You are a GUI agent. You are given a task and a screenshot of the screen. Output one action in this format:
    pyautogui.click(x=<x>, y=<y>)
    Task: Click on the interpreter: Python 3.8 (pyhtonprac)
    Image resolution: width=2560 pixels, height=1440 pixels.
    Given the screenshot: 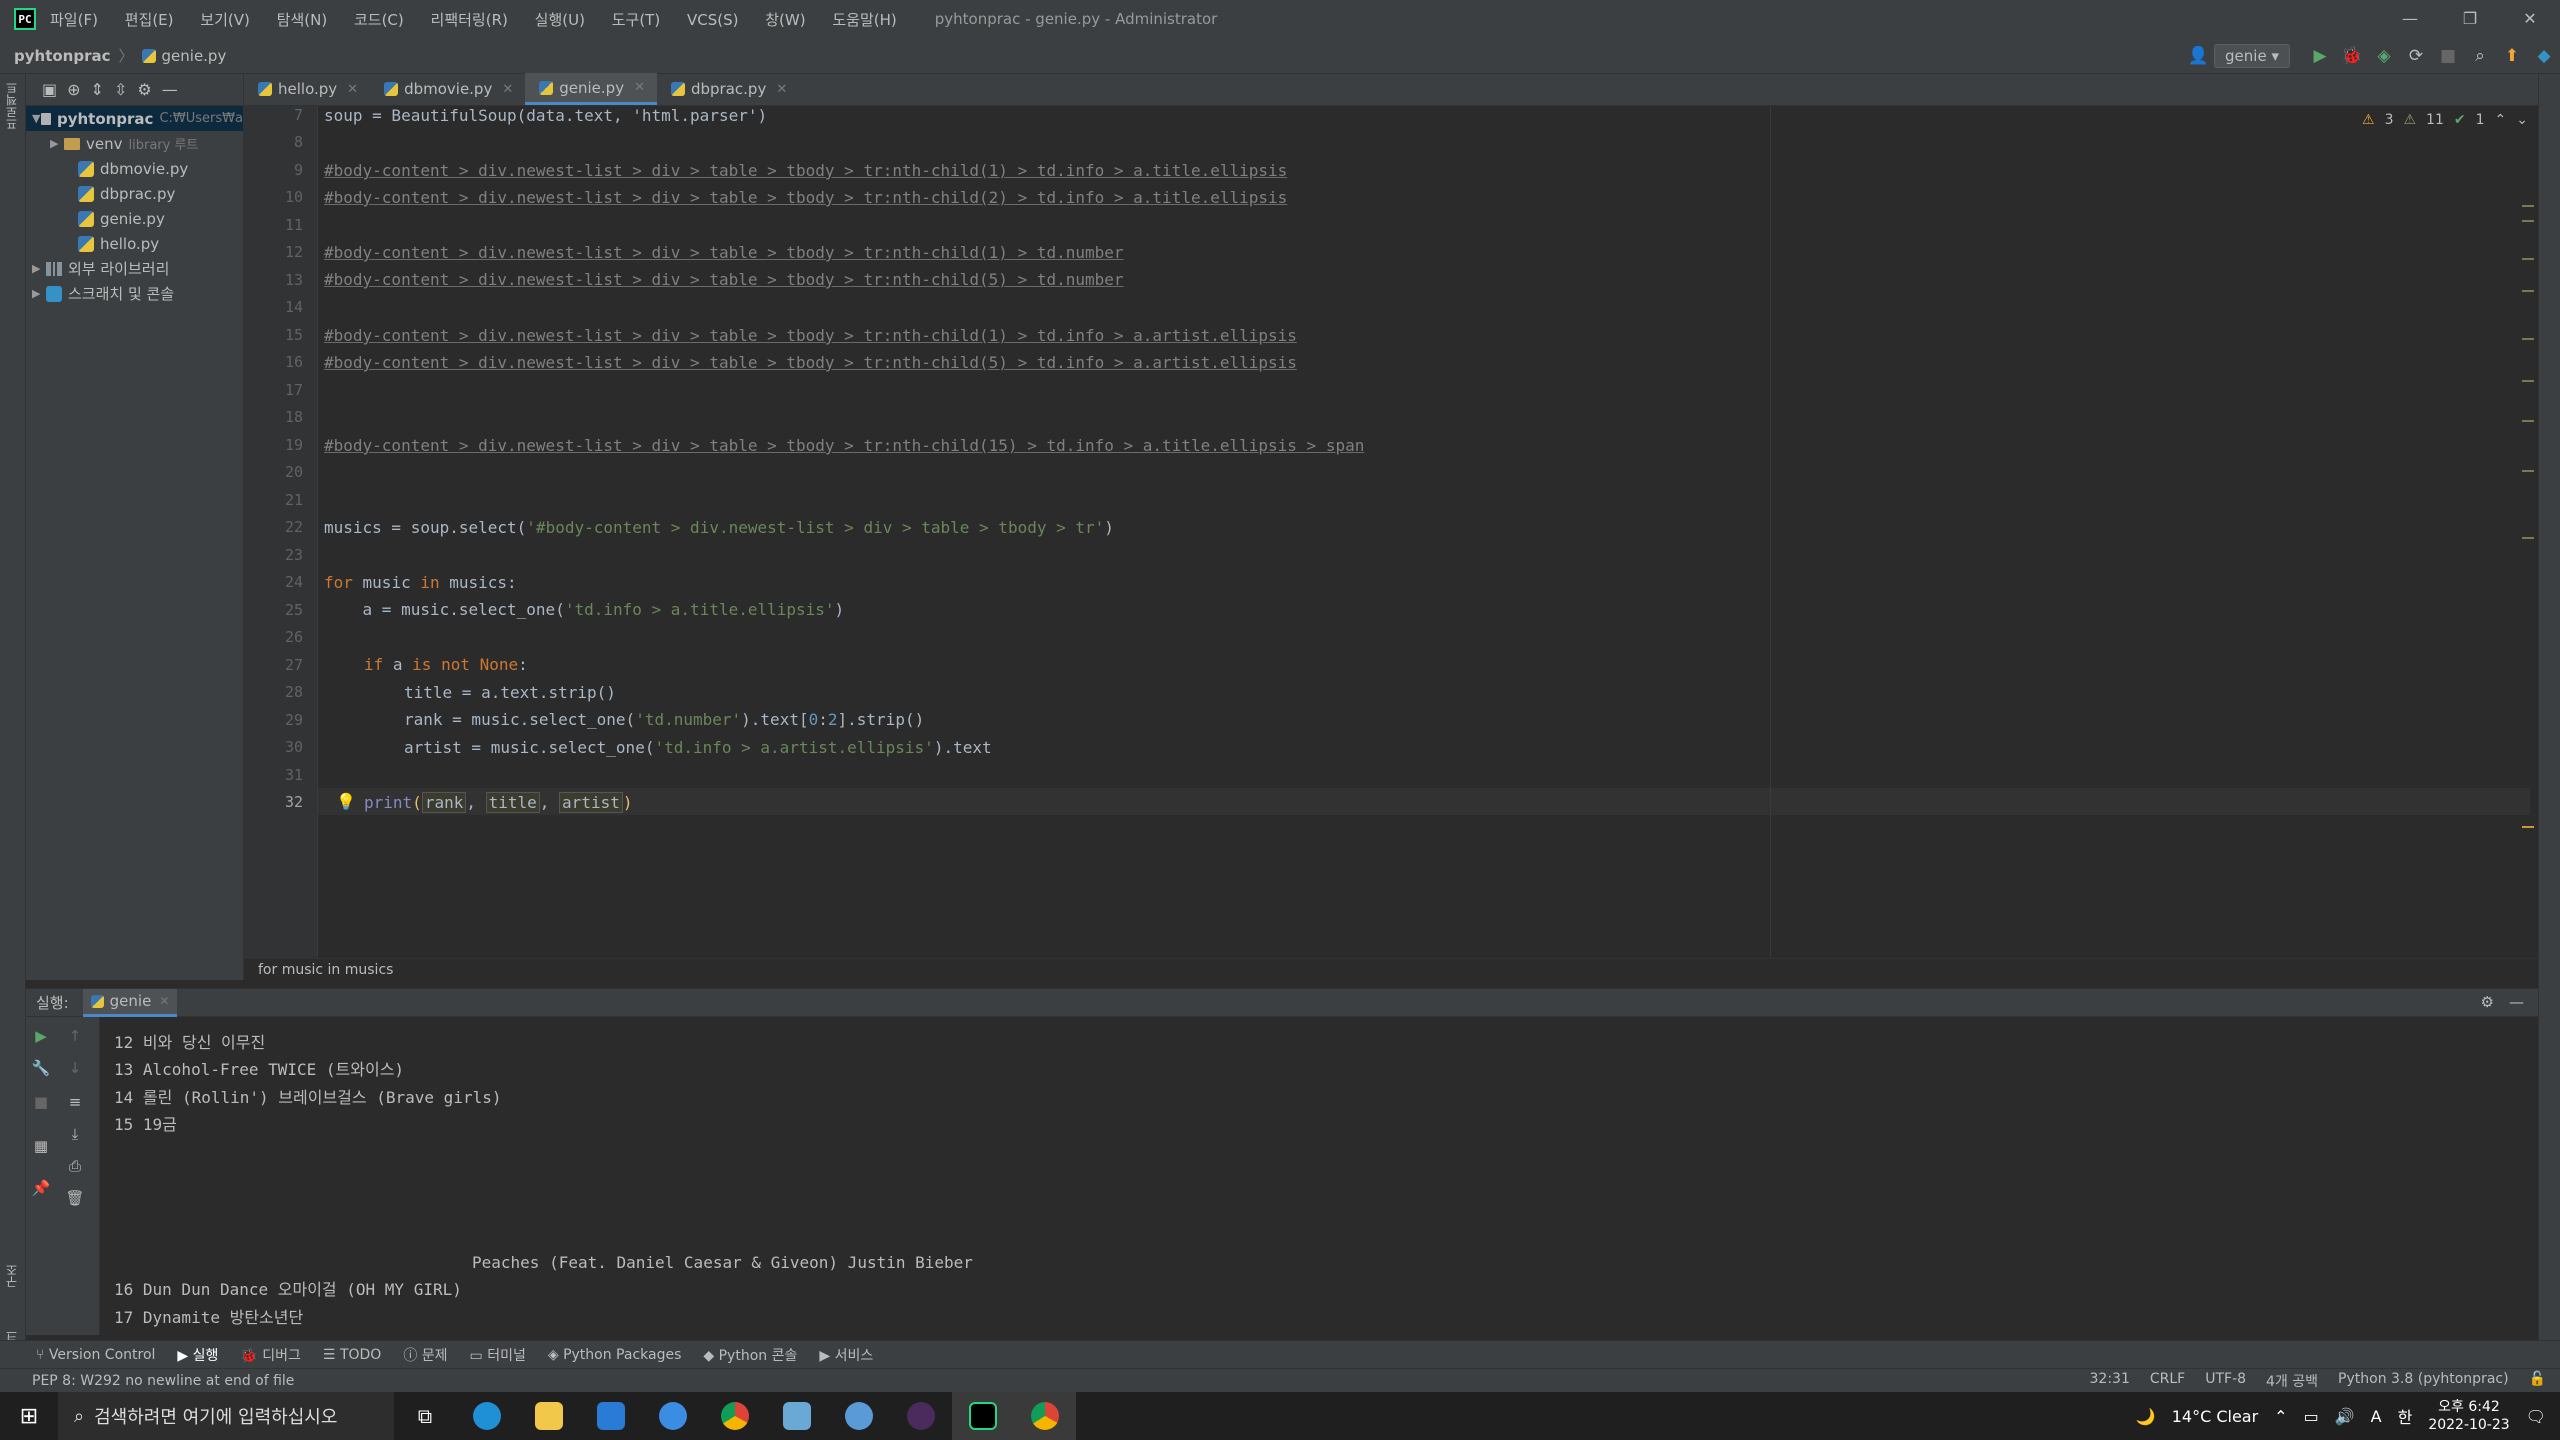 What is the action you would take?
    pyautogui.click(x=2423, y=1381)
    